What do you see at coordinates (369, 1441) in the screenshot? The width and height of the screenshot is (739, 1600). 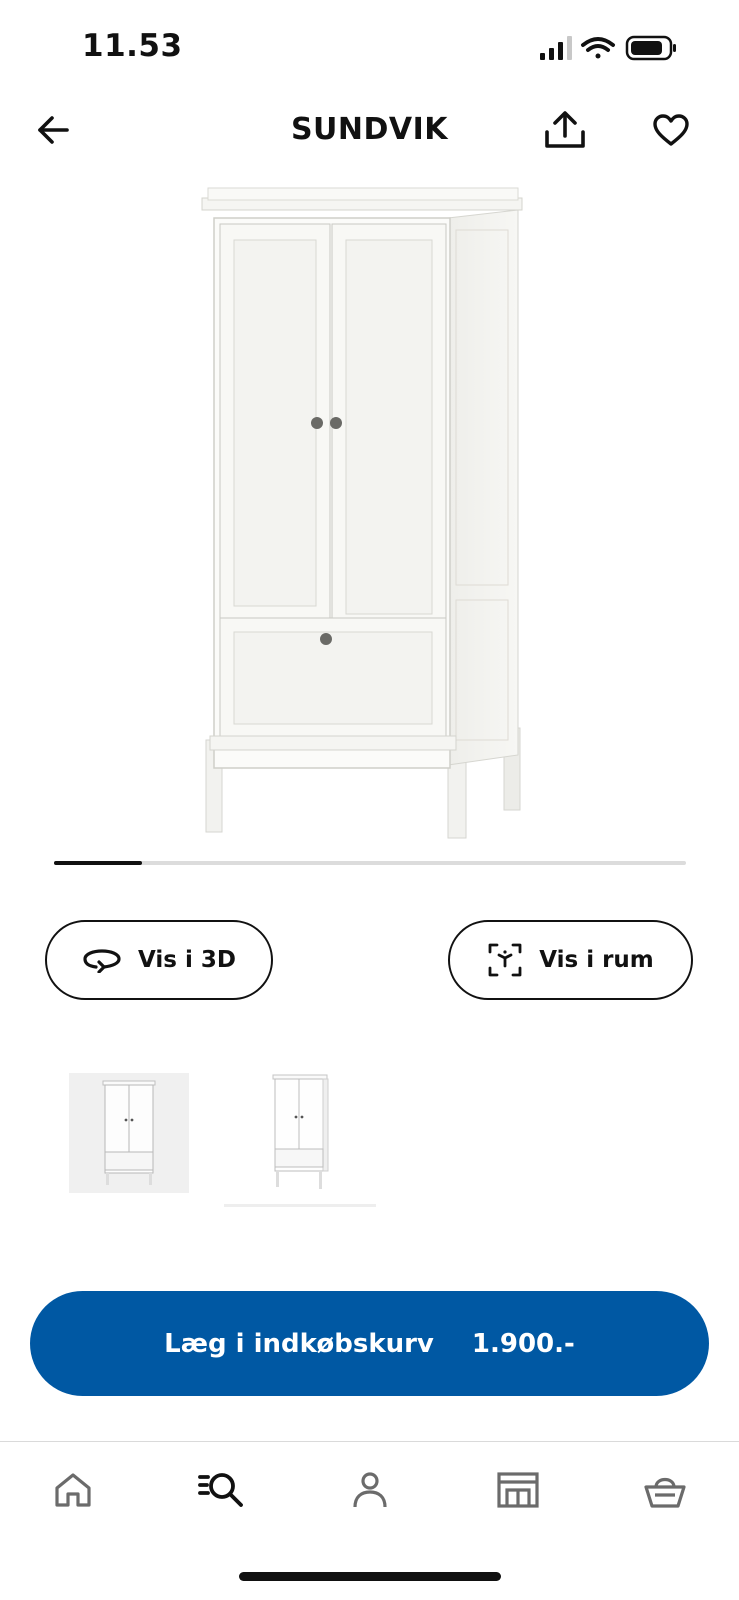 I see `tab-bar-divider` at bounding box center [369, 1441].